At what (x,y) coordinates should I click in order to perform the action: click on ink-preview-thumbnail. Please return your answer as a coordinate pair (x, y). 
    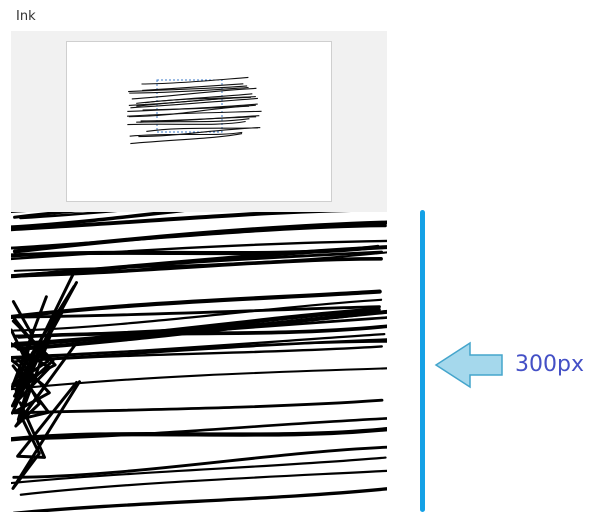
    Looking at the image, I should click on (199, 121).